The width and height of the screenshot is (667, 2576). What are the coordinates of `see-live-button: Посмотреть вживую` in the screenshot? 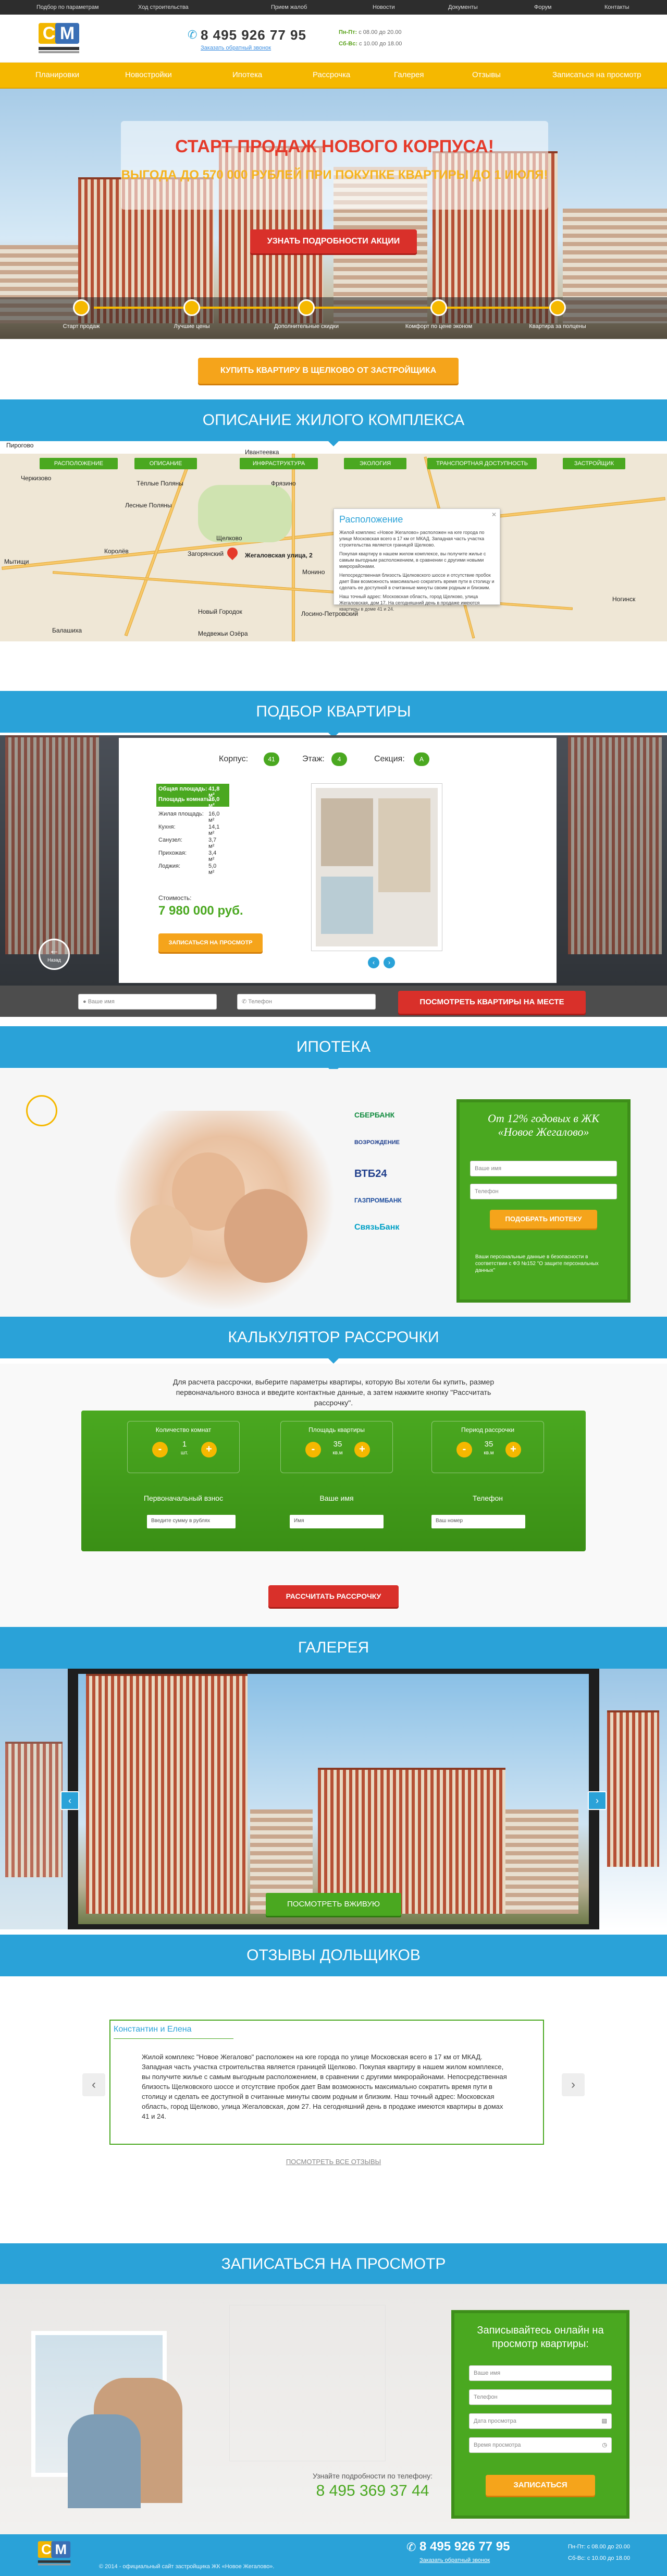 It's located at (333, 1904).